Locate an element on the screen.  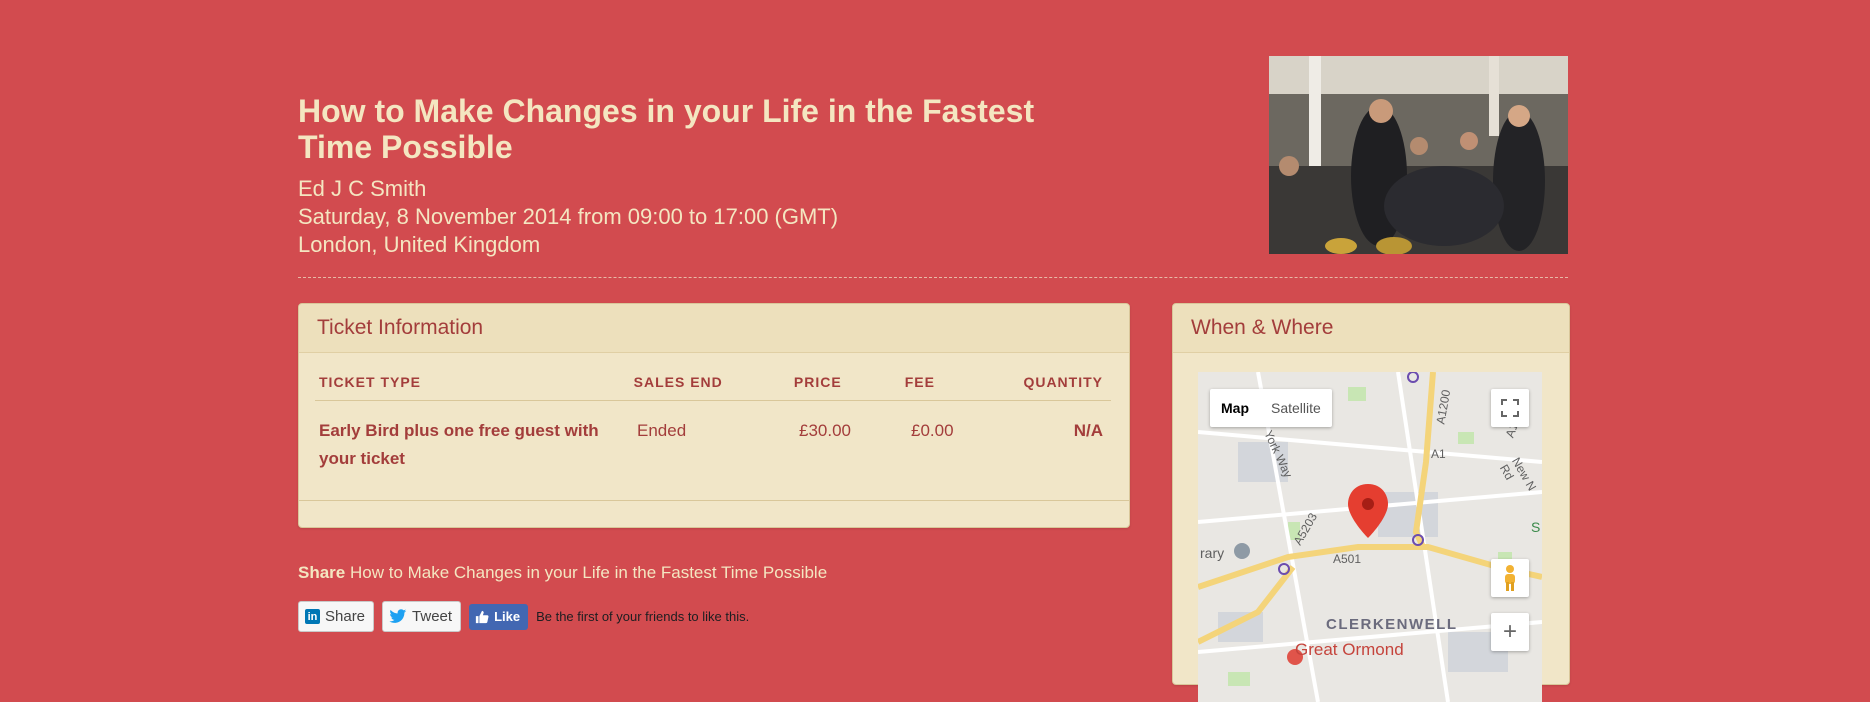
map-label-s: S is located at coordinates (1536, 527).